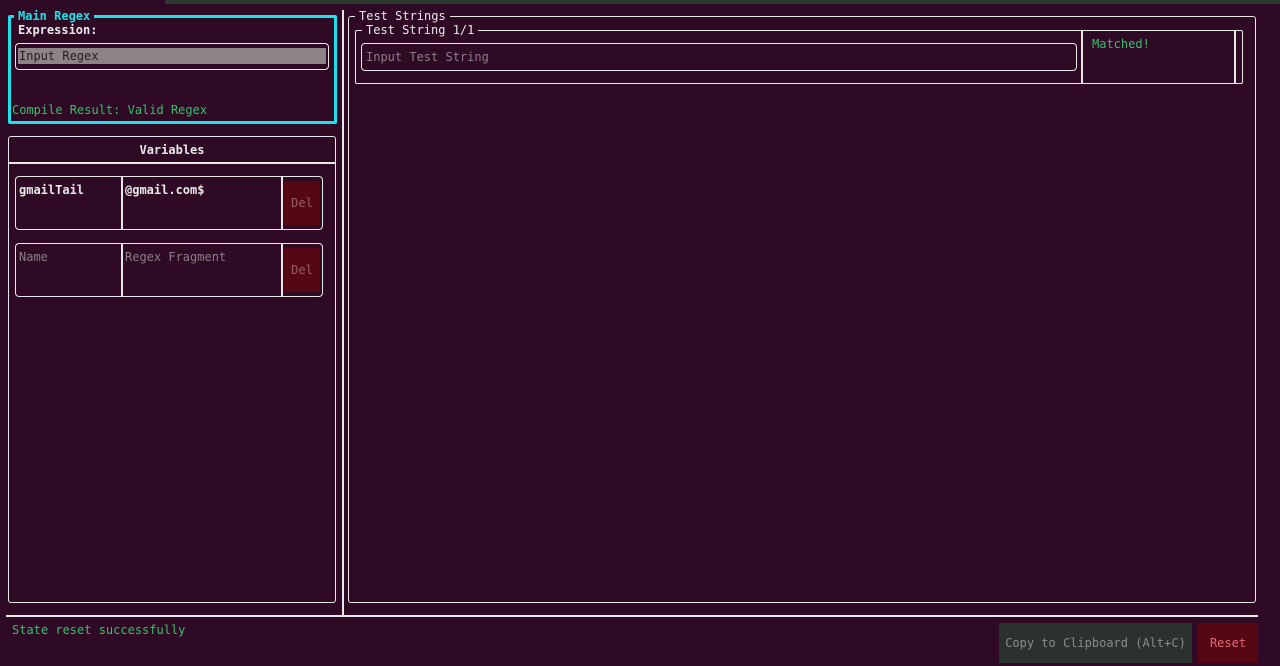 Image resolution: width=1280 pixels, height=666 pixels. What do you see at coordinates (110, 110) in the screenshot?
I see `compile-result: Compile Result: Valid Regex` at bounding box center [110, 110].